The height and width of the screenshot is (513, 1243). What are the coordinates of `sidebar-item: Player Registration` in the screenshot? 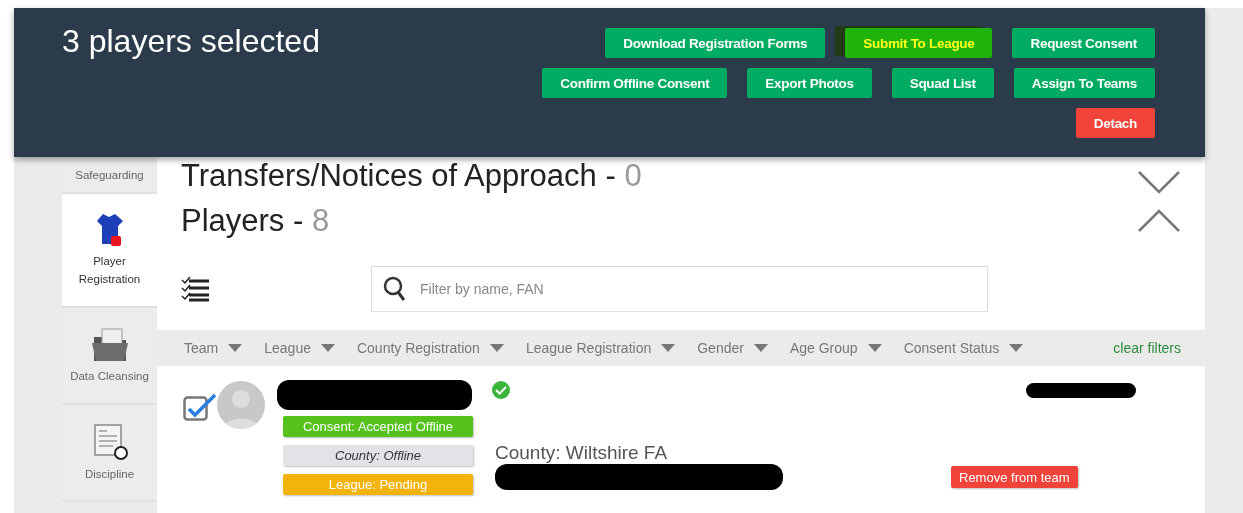 It's located at (109, 251).